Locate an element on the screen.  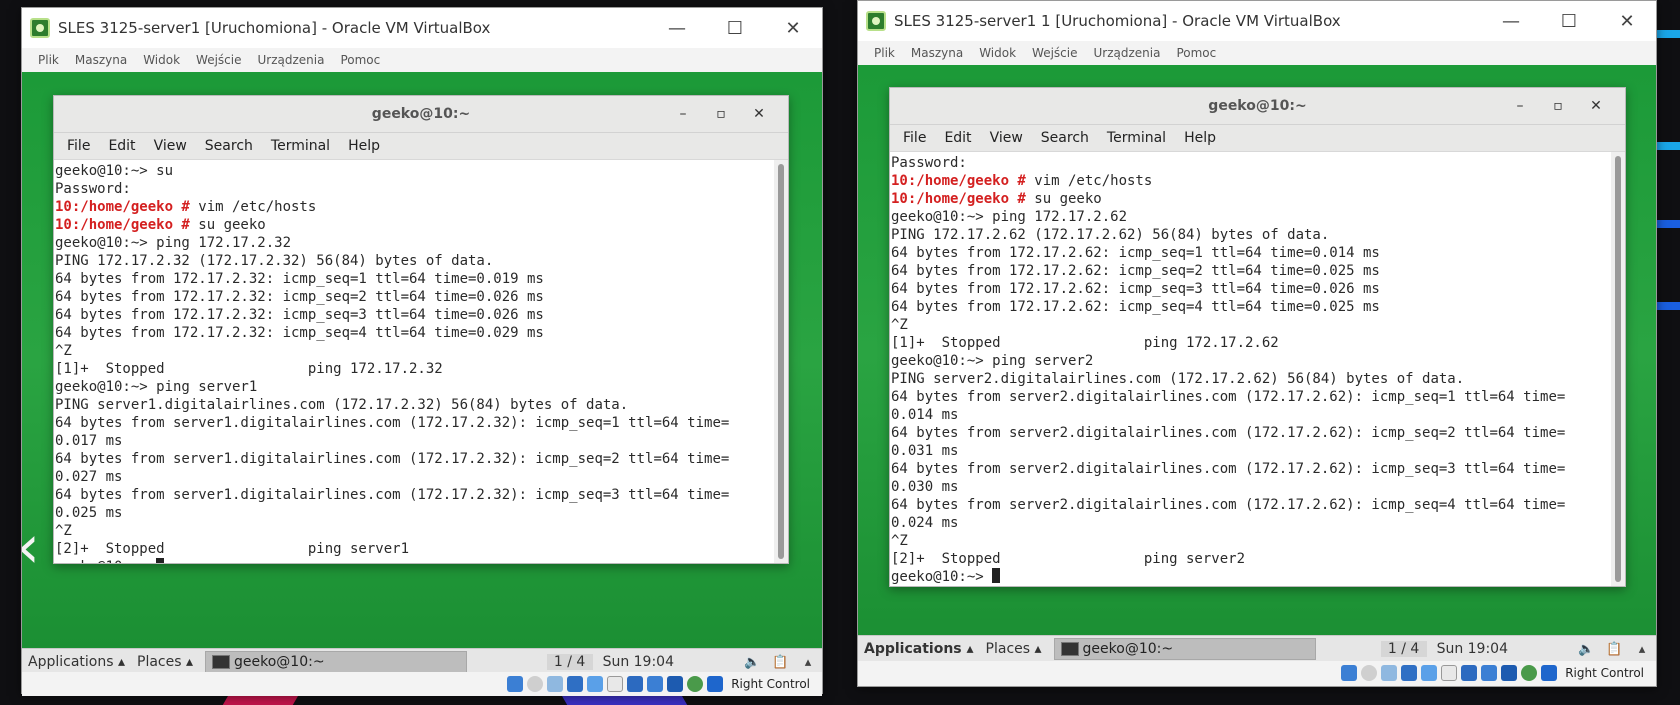
terminal-line-text: ^Z is located at coordinates (63, 531).